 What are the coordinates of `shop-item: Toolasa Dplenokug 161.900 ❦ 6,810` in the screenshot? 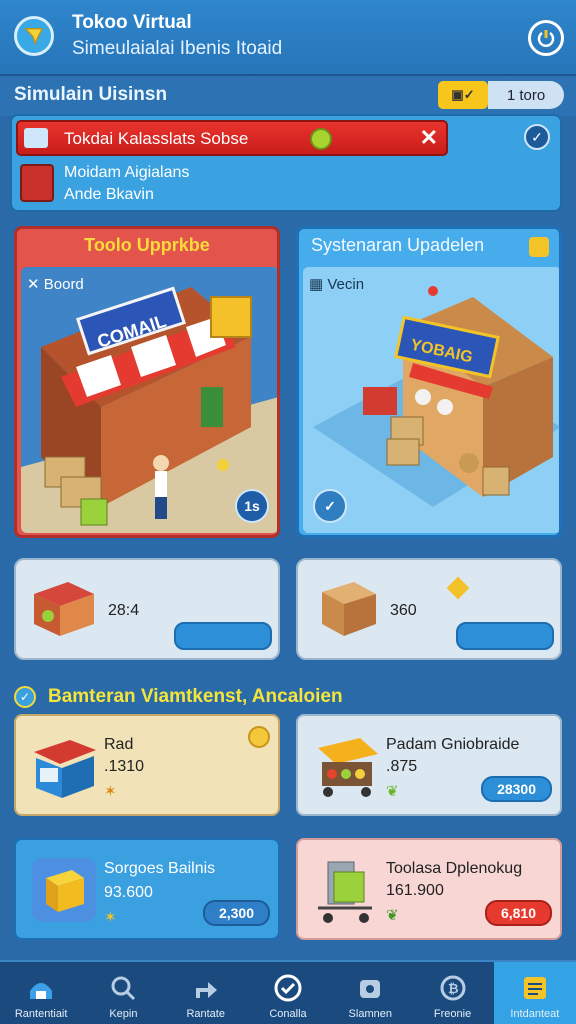 It's located at (429, 889).